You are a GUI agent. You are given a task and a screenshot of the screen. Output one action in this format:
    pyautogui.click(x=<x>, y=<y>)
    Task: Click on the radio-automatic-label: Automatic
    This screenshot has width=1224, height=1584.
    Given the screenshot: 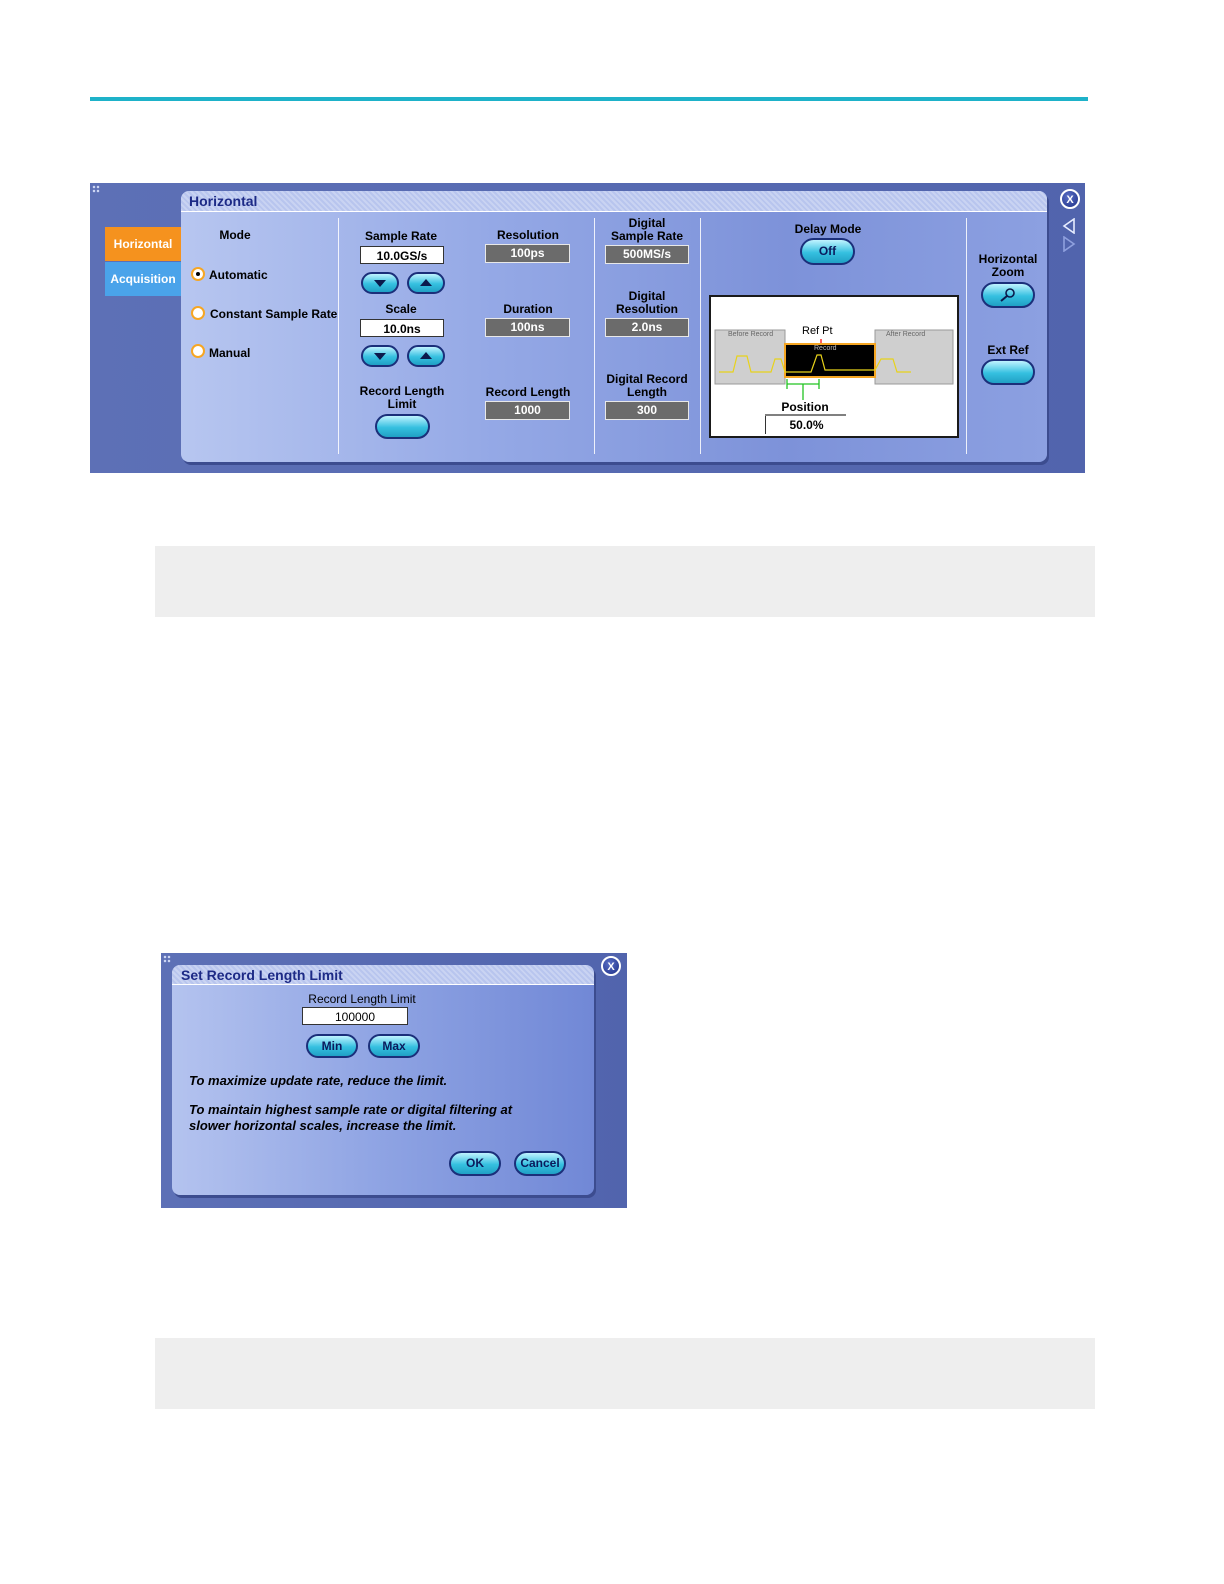 What is the action you would take?
    pyautogui.click(x=238, y=275)
    